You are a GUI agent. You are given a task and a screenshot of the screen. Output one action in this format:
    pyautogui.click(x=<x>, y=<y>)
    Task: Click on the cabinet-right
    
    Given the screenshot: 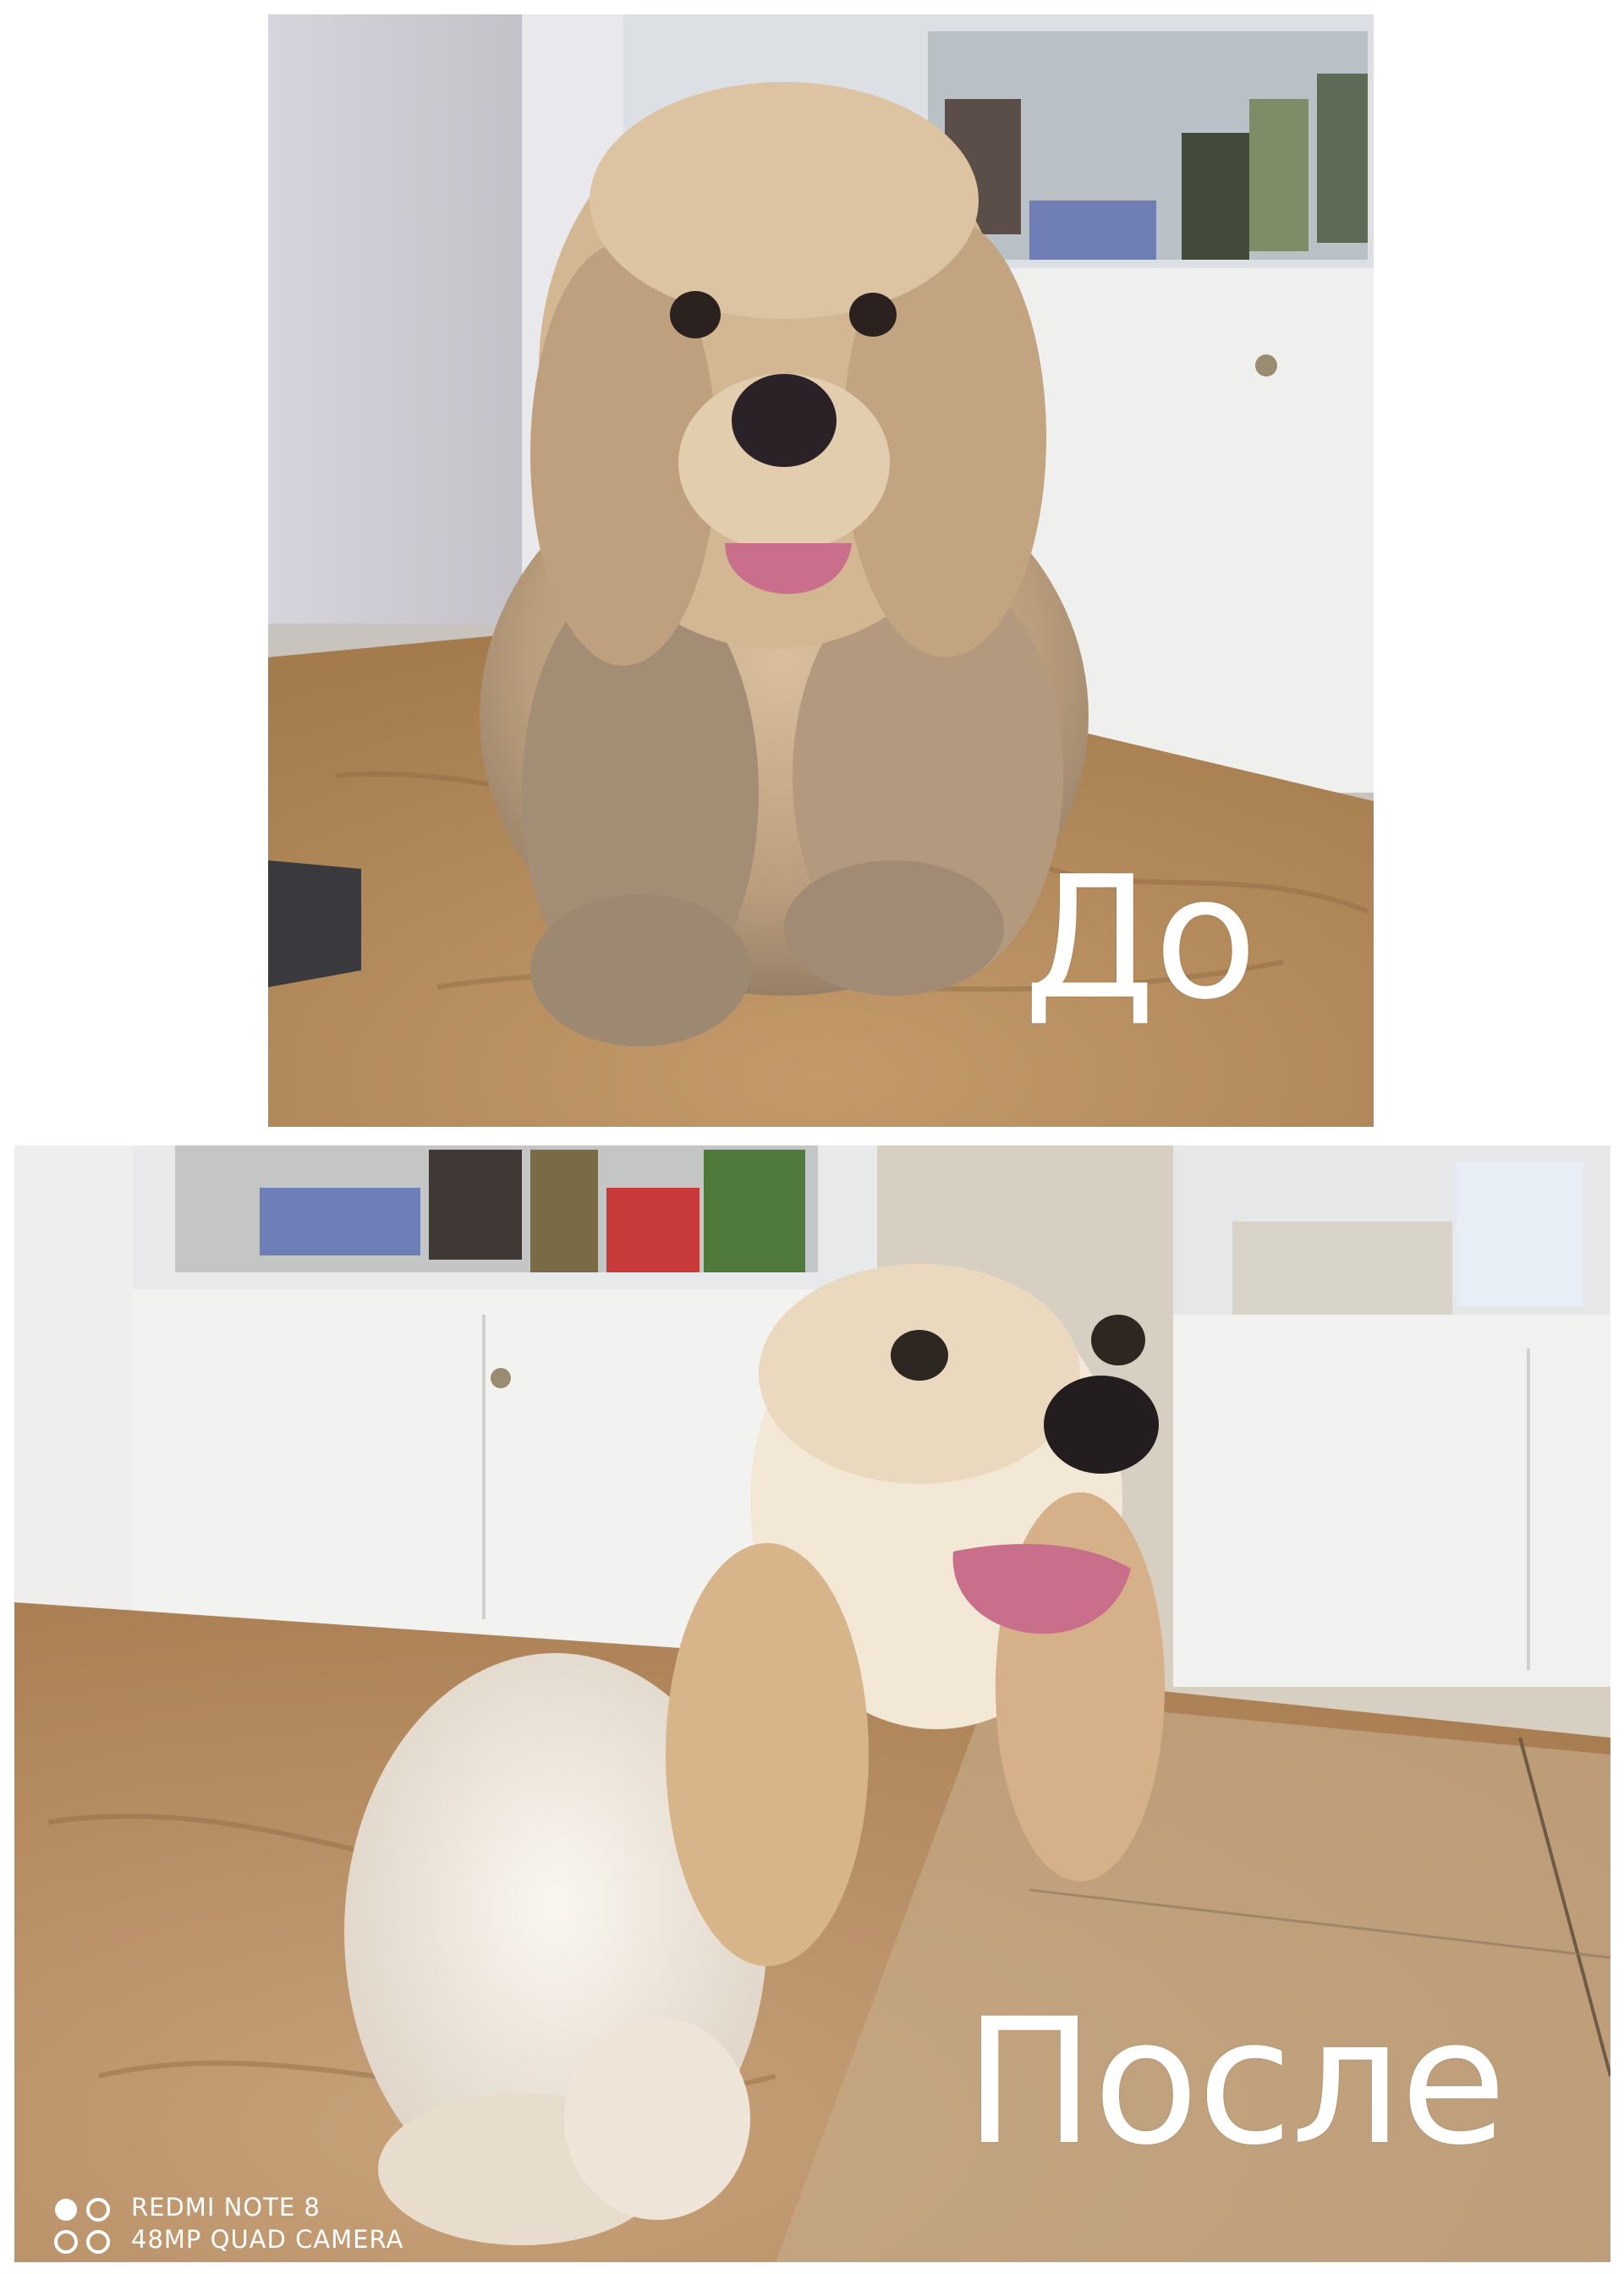 What is the action you would take?
    pyautogui.click(x=1392, y=1501)
    